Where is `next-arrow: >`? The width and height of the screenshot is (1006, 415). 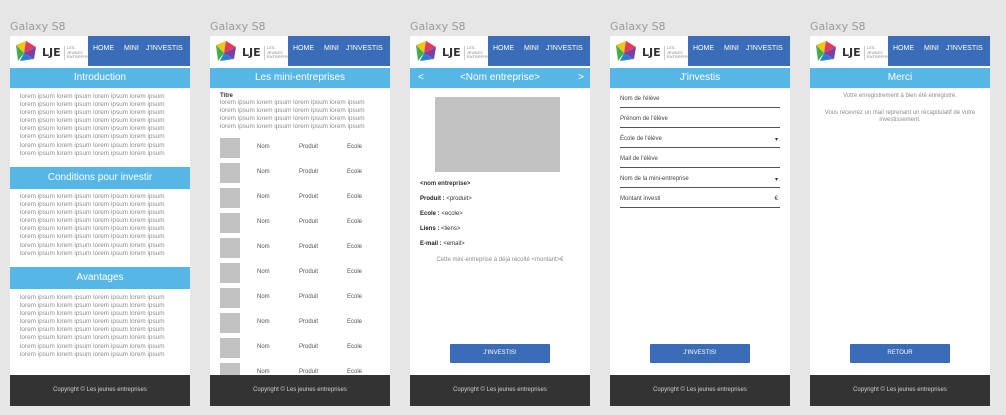
next-arrow: > is located at coordinates (581, 78).